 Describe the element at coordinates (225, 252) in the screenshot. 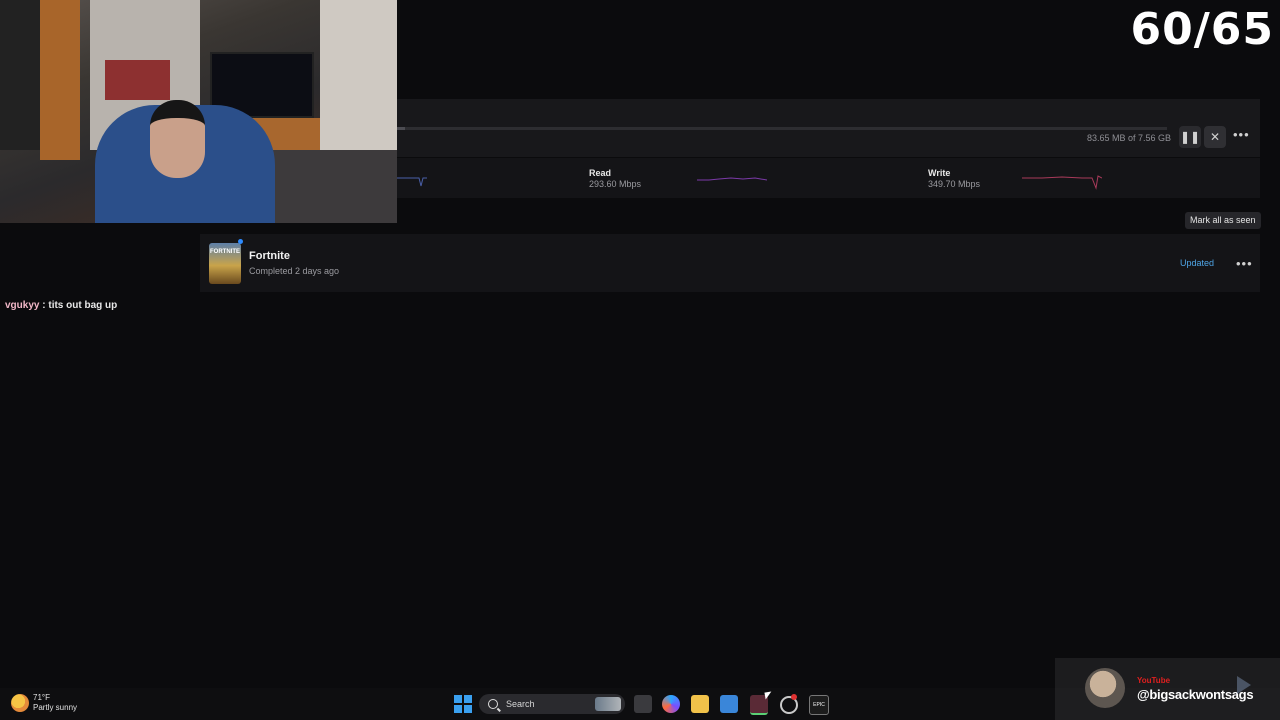

I see `game-thumbnail-text: FORTNITE` at that location.